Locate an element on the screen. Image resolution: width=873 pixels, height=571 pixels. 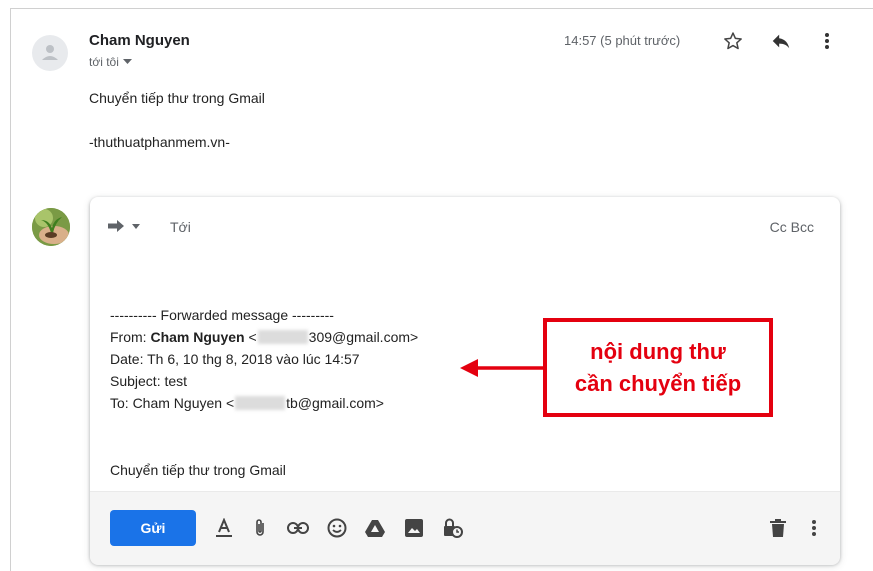
response-type-dropdown is located at coordinates (124, 226).